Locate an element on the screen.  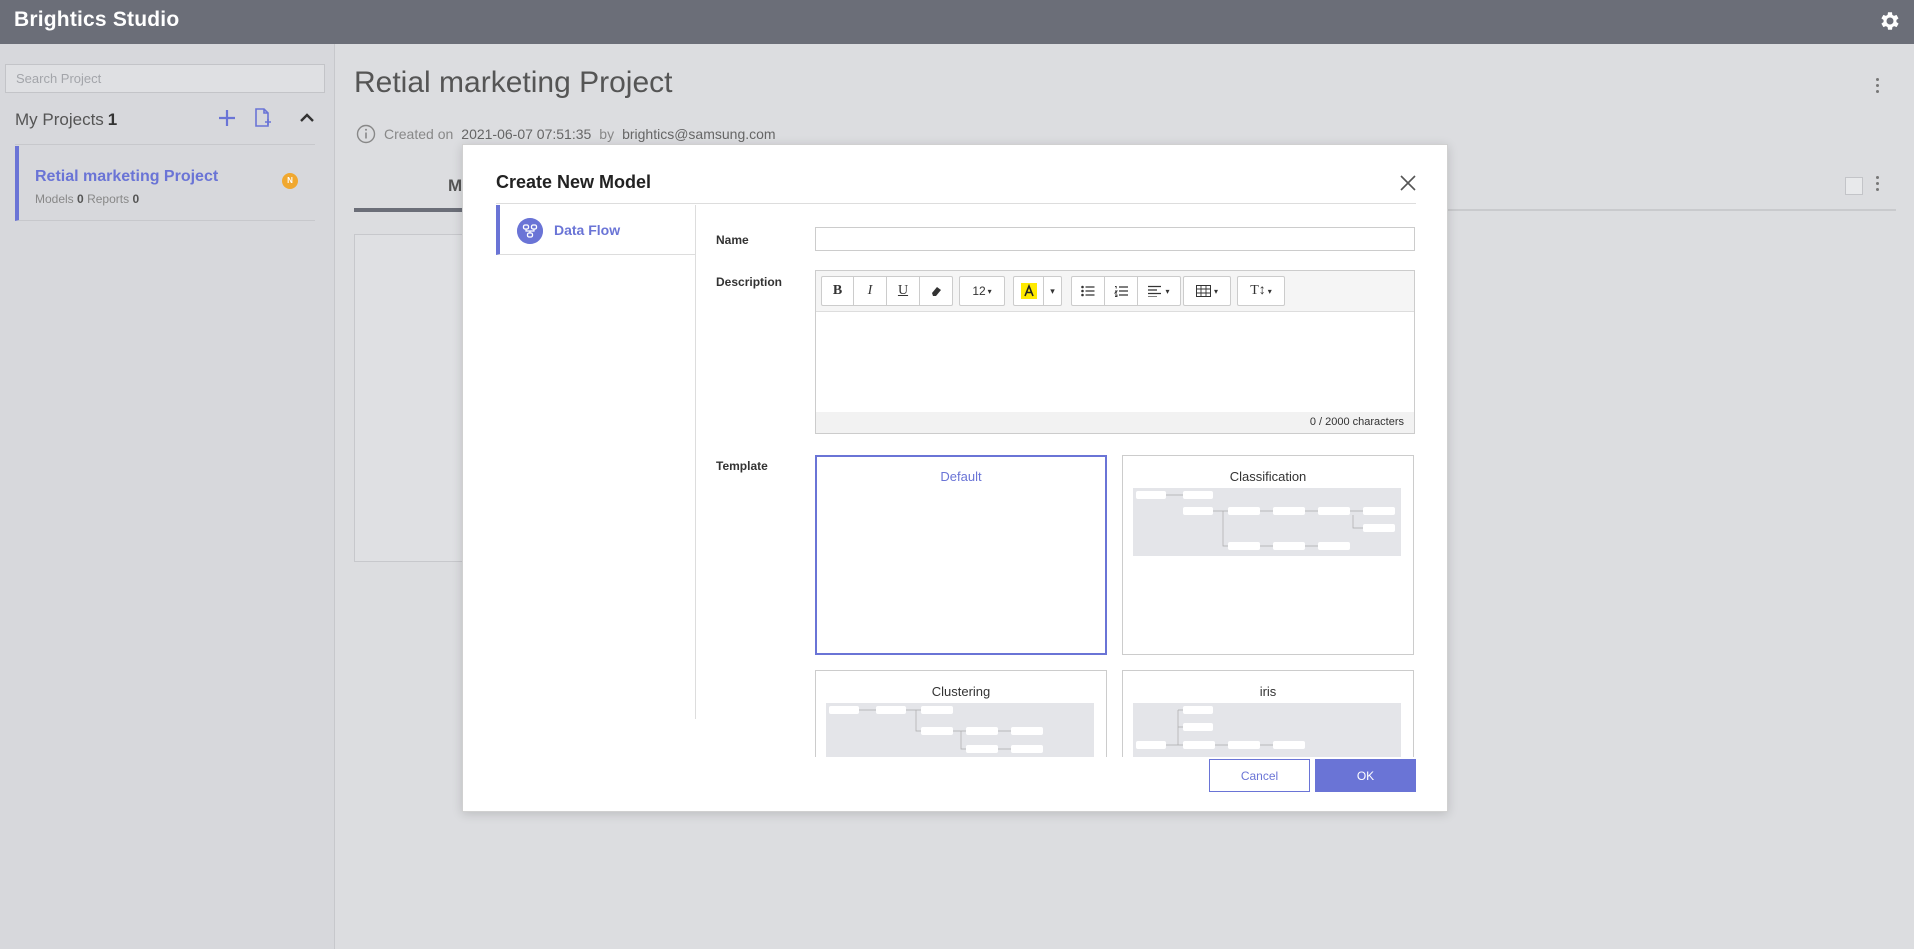
model-card is located at coordinates (409, 398).